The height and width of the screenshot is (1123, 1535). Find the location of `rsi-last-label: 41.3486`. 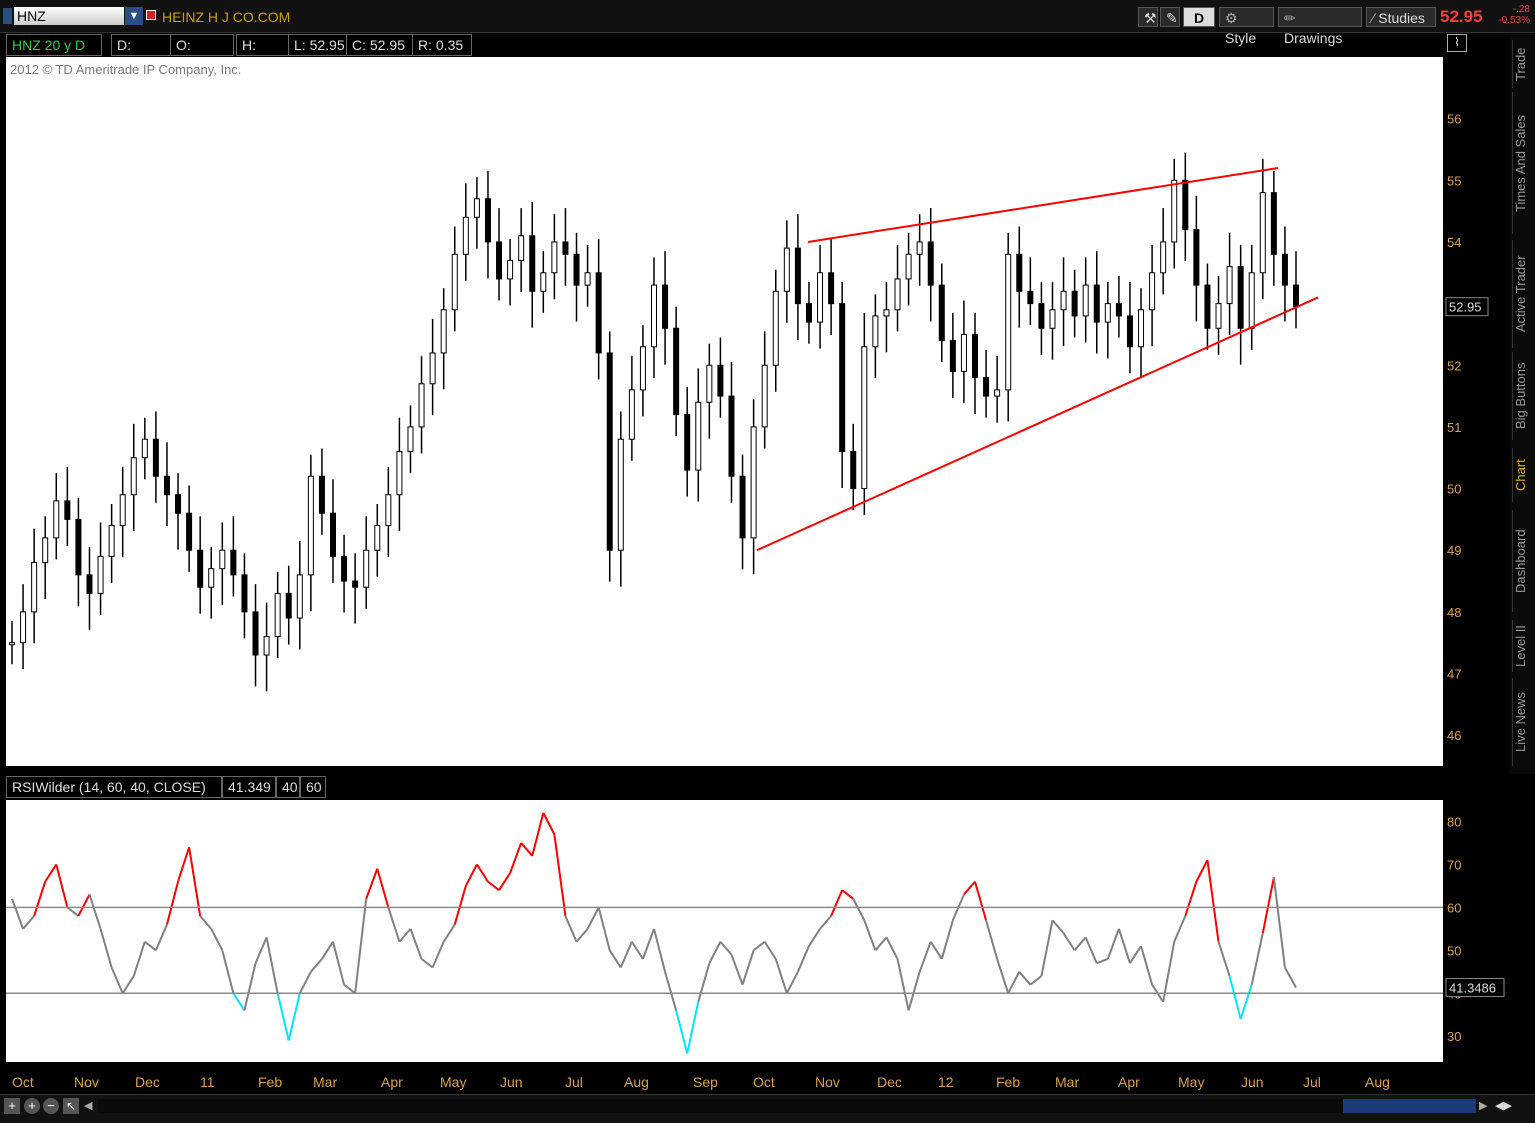

rsi-last-label: 41.3486 is located at coordinates (1472, 987).